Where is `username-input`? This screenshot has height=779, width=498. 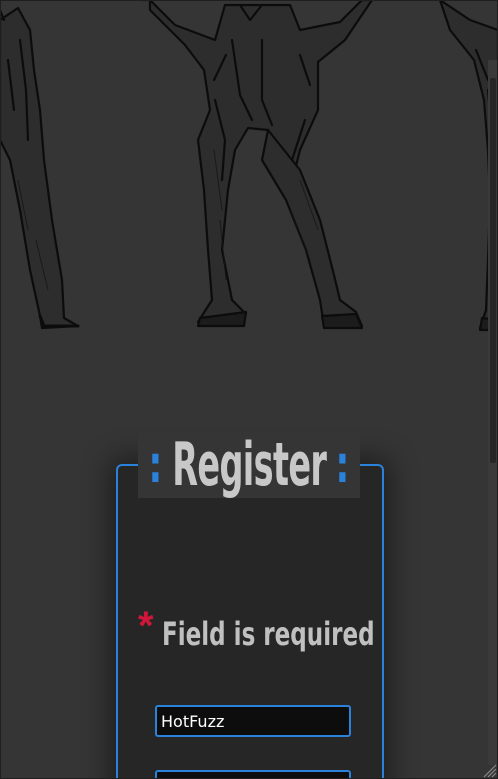 username-input is located at coordinates (253, 721).